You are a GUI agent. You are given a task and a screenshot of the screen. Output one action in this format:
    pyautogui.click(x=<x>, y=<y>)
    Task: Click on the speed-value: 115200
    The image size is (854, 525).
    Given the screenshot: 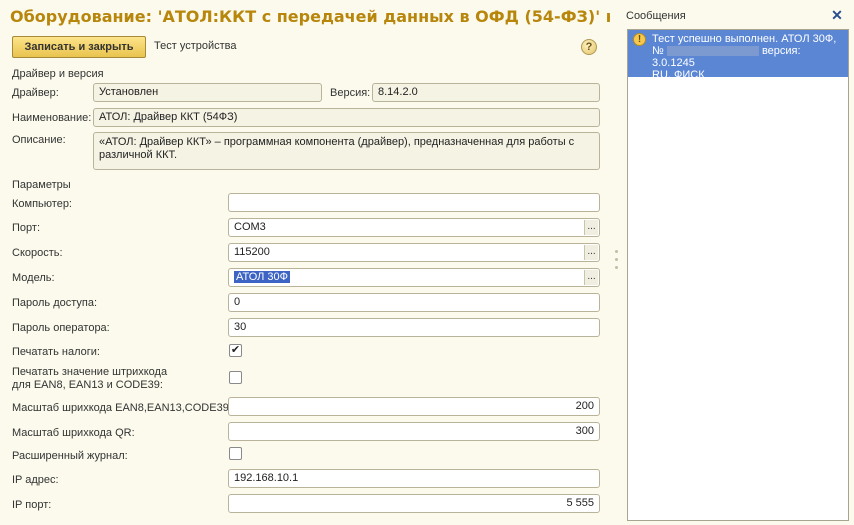 What is the action you would take?
    pyautogui.click(x=252, y=252)
    